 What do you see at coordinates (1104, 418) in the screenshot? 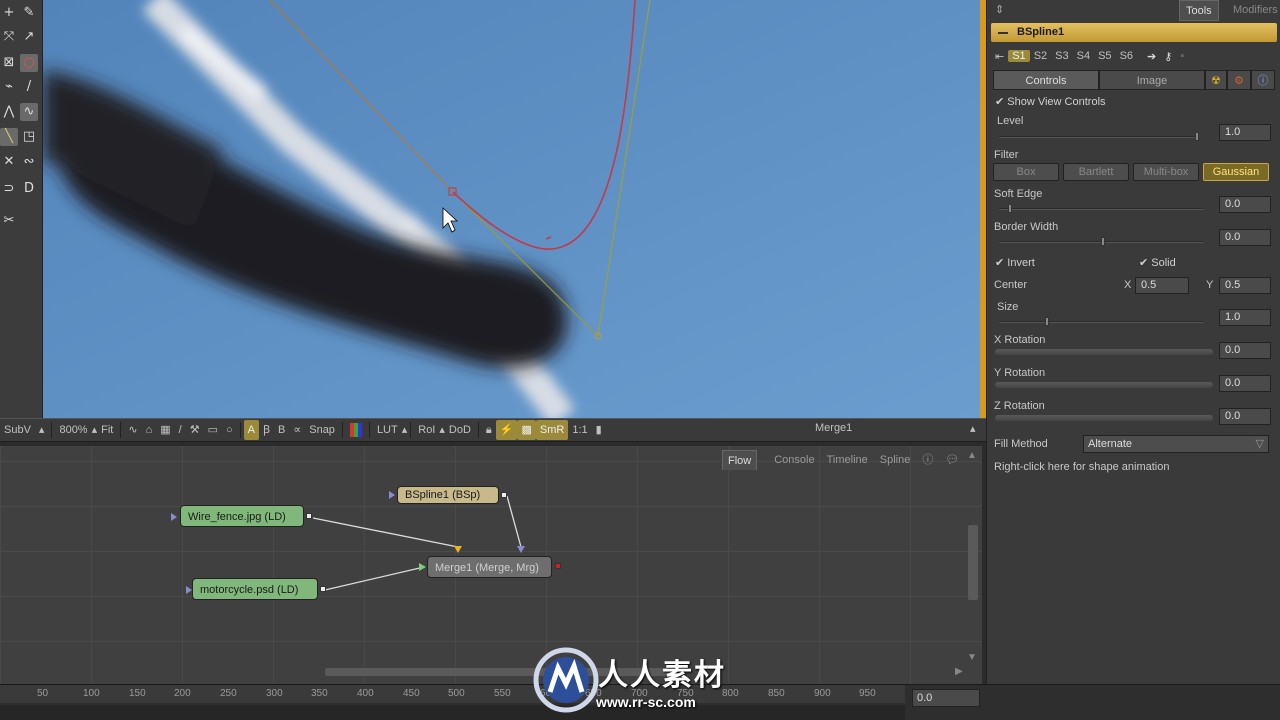
I see `z-rotation-slider` at bounding box center [1104, 418].